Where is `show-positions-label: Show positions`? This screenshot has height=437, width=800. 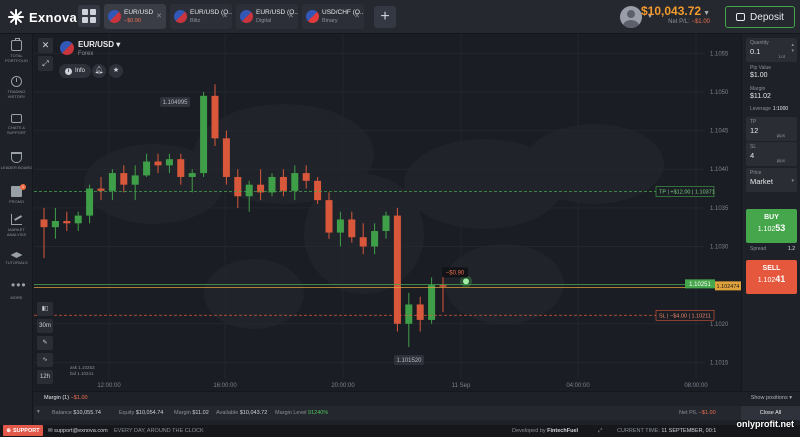
show-positions-label: Show positions is located at coordinates (769, 398).